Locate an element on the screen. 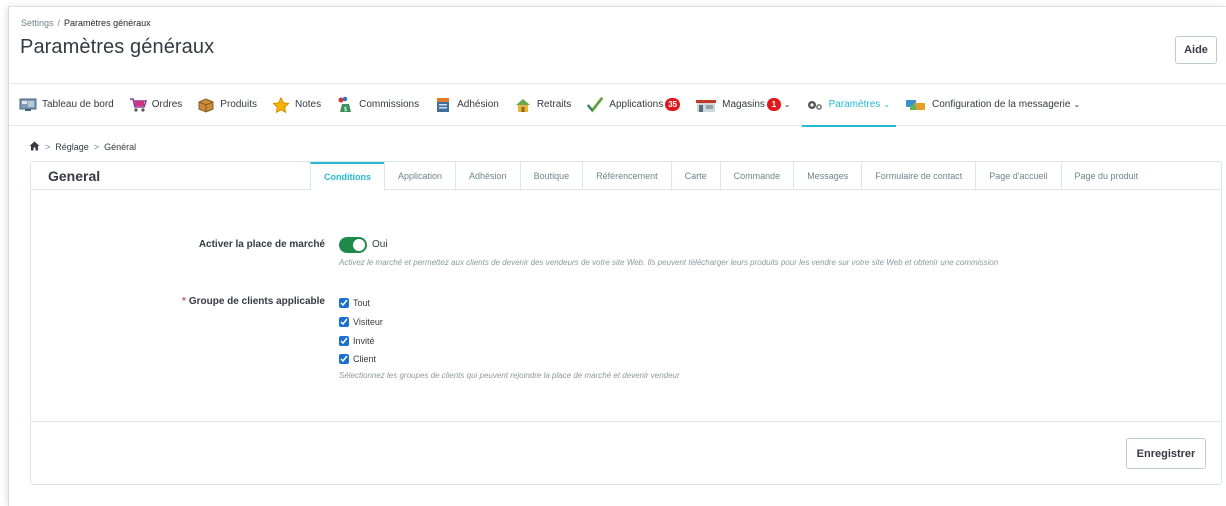 This screenshot has width=1226, height=506. checkbox-customer: Client is located at coordinates (357, 359).